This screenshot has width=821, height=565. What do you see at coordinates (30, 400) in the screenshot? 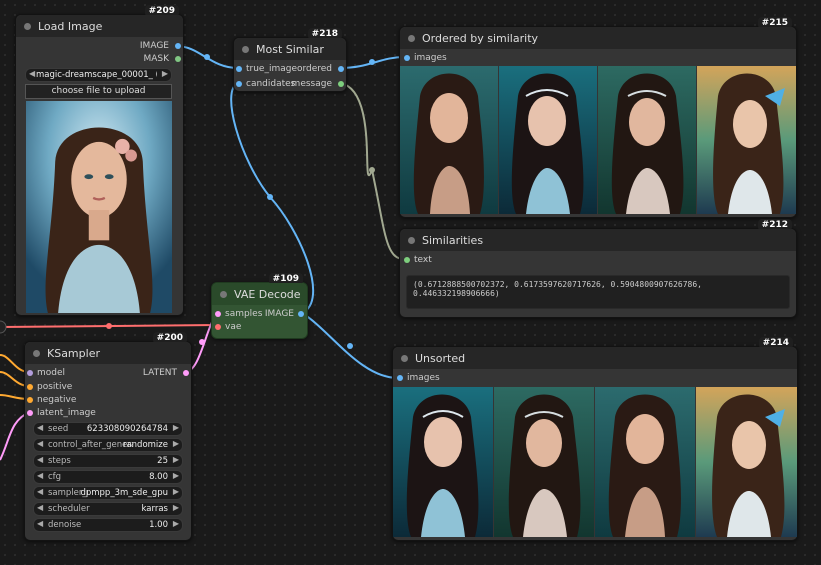
I see `input-negative-slot` at bounding box center [30, 400].